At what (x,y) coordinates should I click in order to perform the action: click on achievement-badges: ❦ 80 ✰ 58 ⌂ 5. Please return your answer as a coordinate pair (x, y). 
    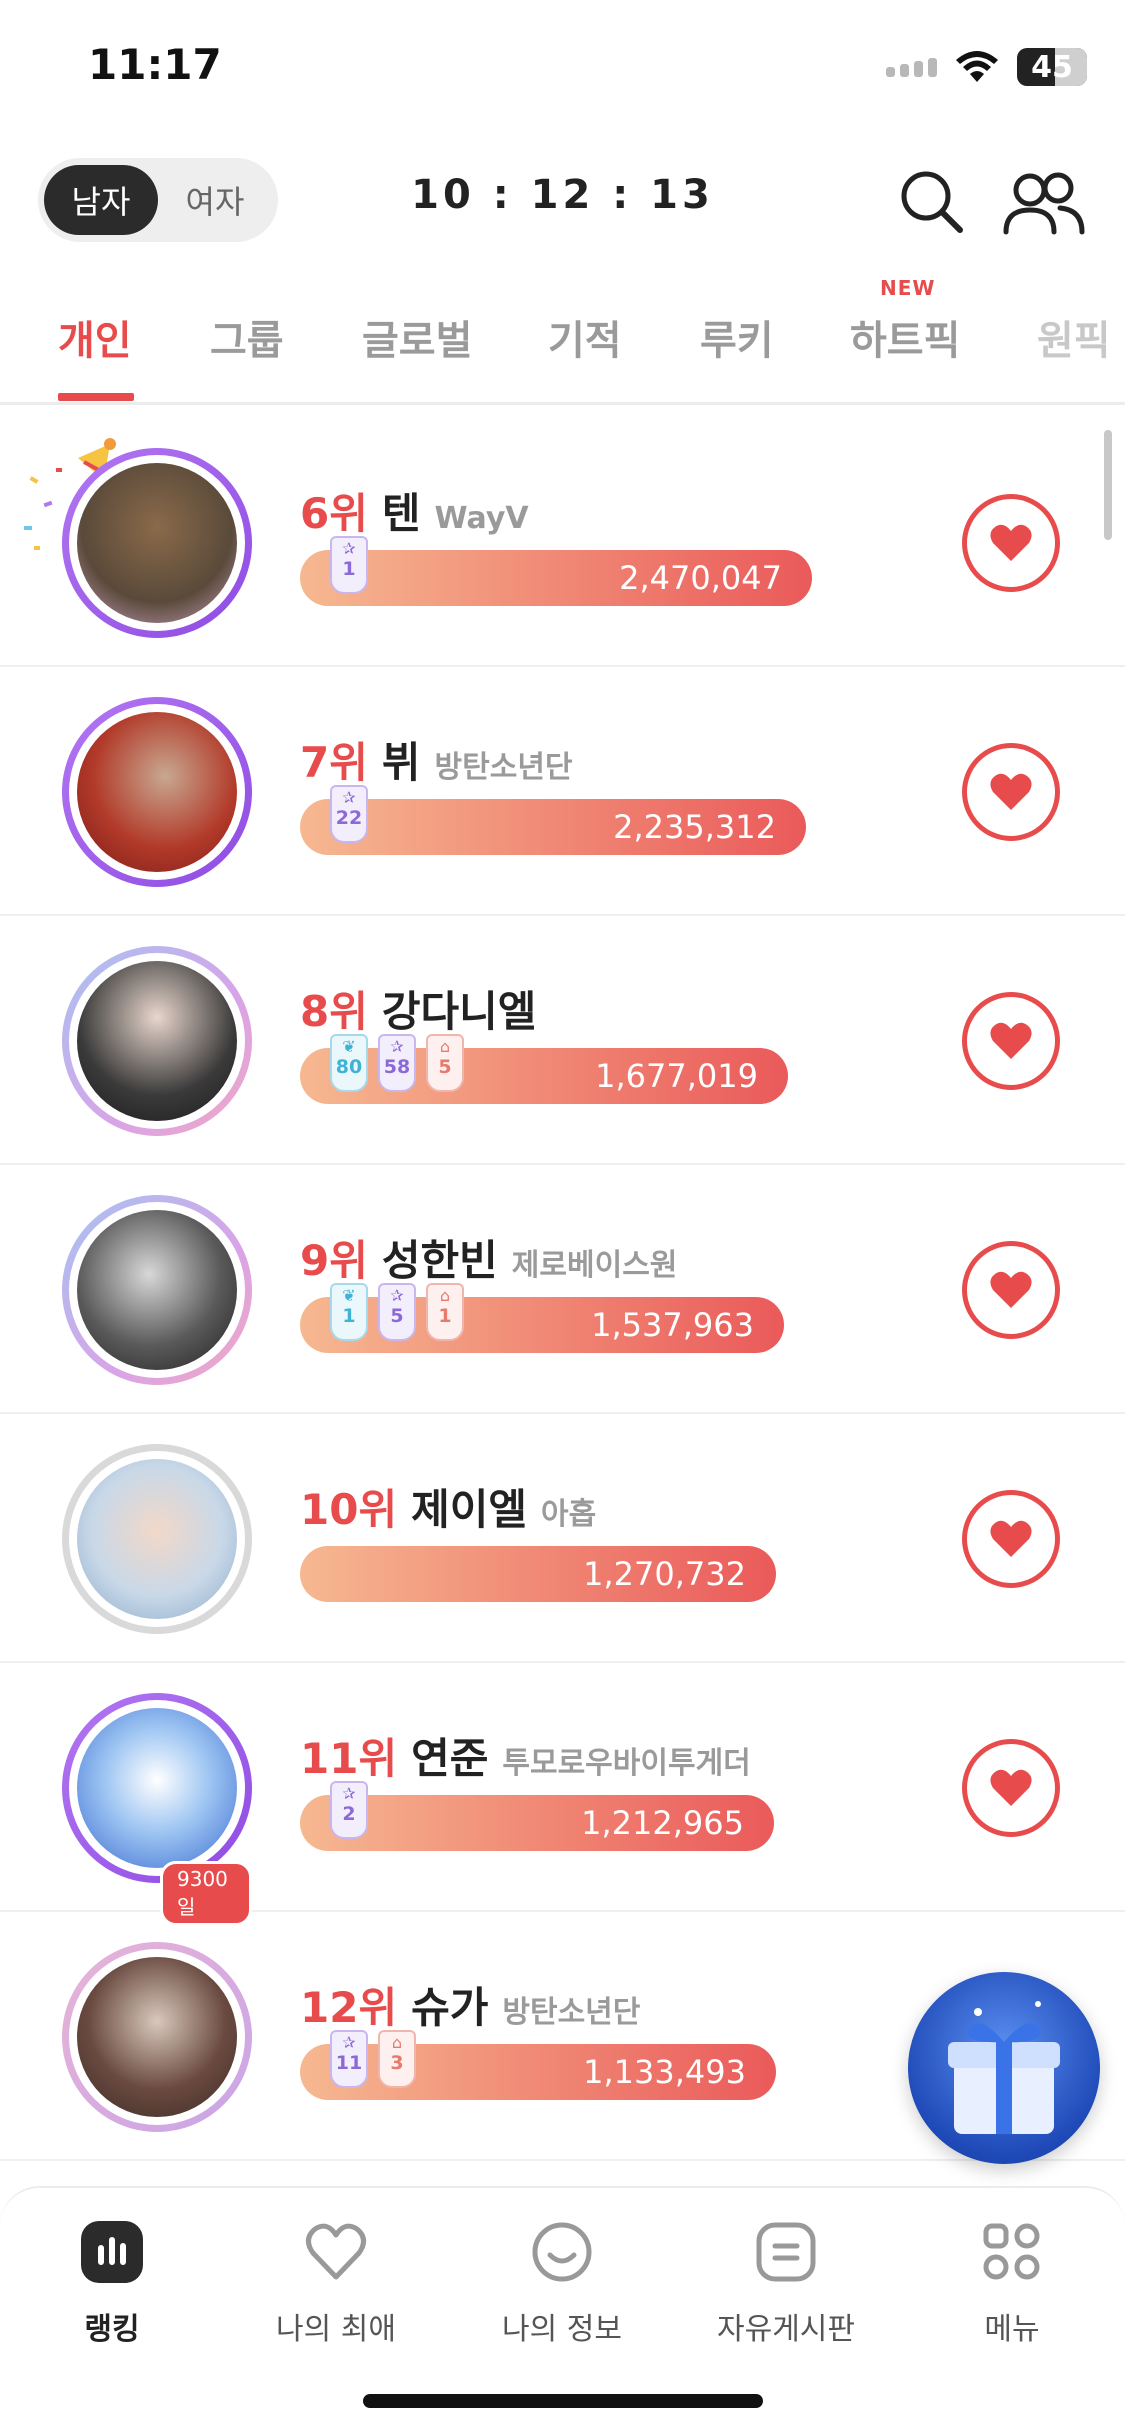
    Looking at the image, I should click on (397, 1063).